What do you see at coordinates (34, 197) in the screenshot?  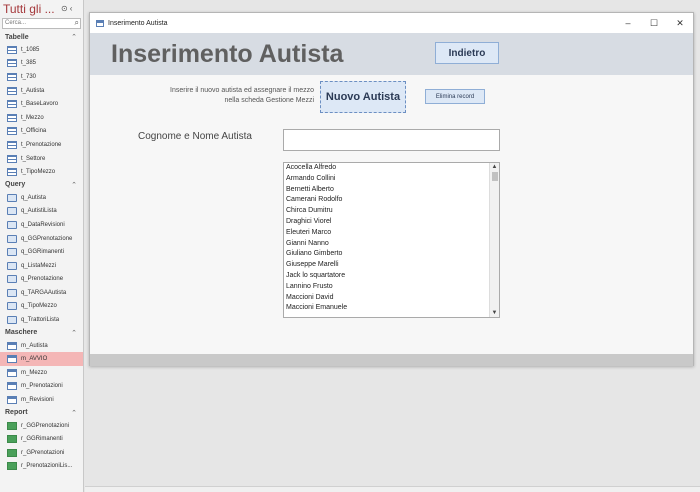 I see `nav-item-label: q_Autista` at bounding box center [34, 197].